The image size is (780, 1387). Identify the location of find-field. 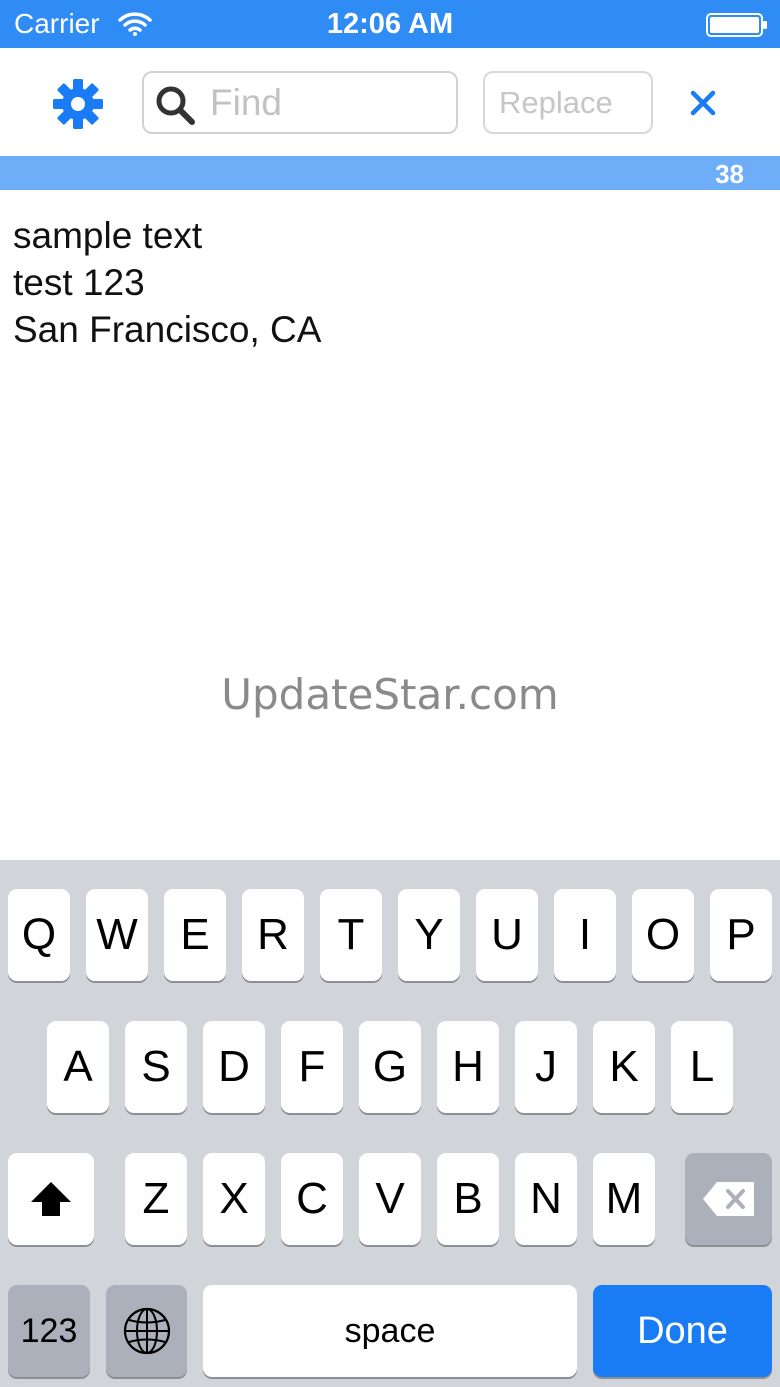
(300, 102).